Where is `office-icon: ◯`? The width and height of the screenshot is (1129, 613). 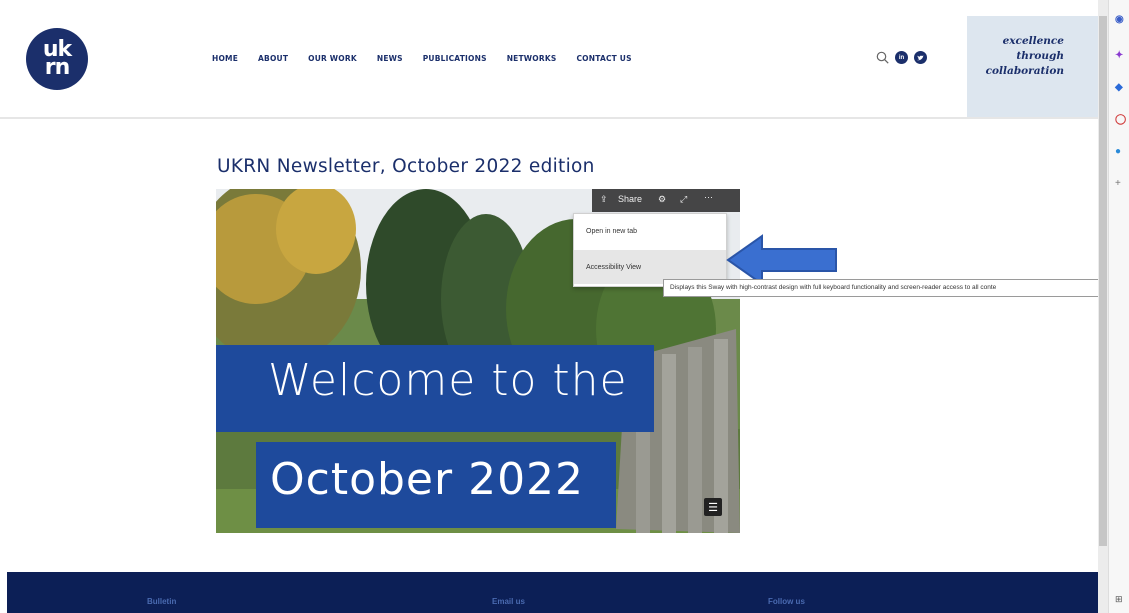
office-icon: ◯ is located at coordinates (1120, 119).